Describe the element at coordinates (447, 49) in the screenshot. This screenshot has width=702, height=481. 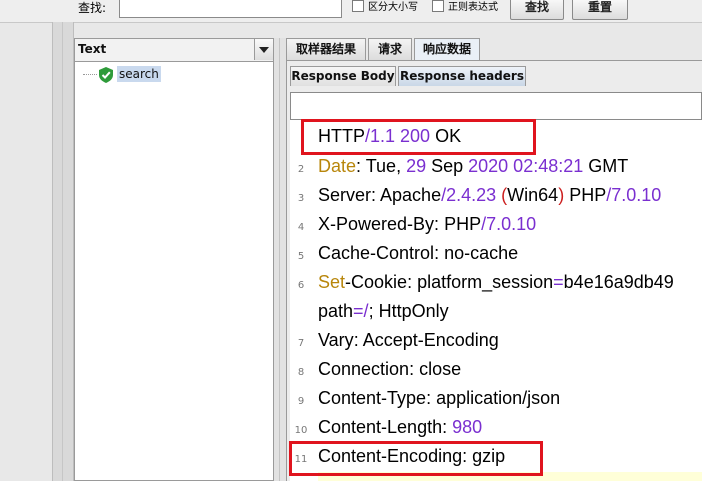
I see `tab-response-data: 响应数据` at that location.